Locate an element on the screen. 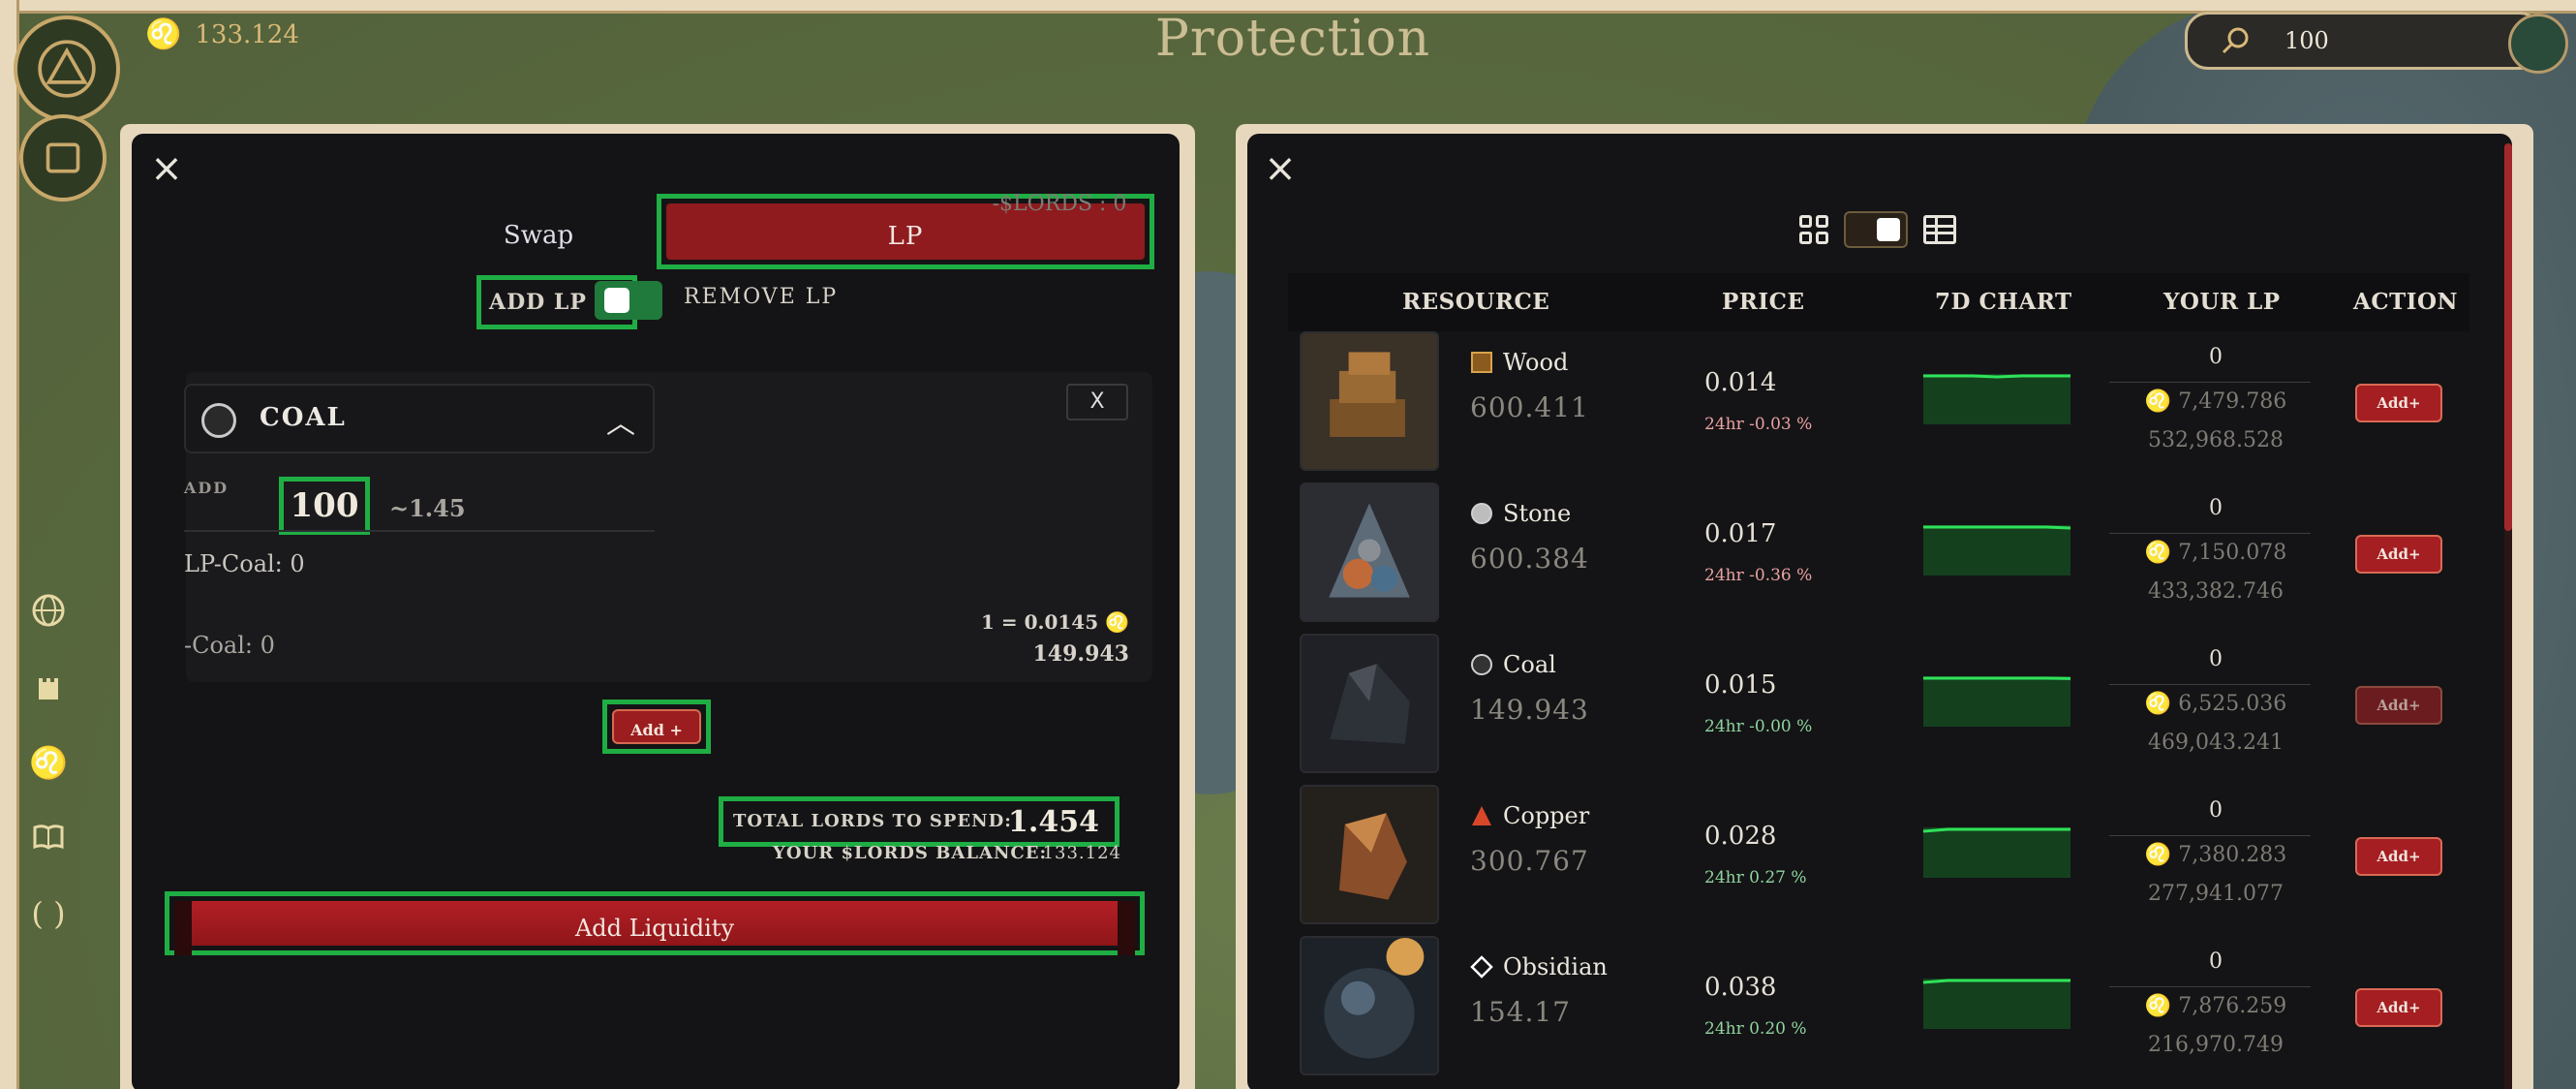 The image size is (2576, 1089). resource-price: 0.028 is located at coordinates (1740, 837).